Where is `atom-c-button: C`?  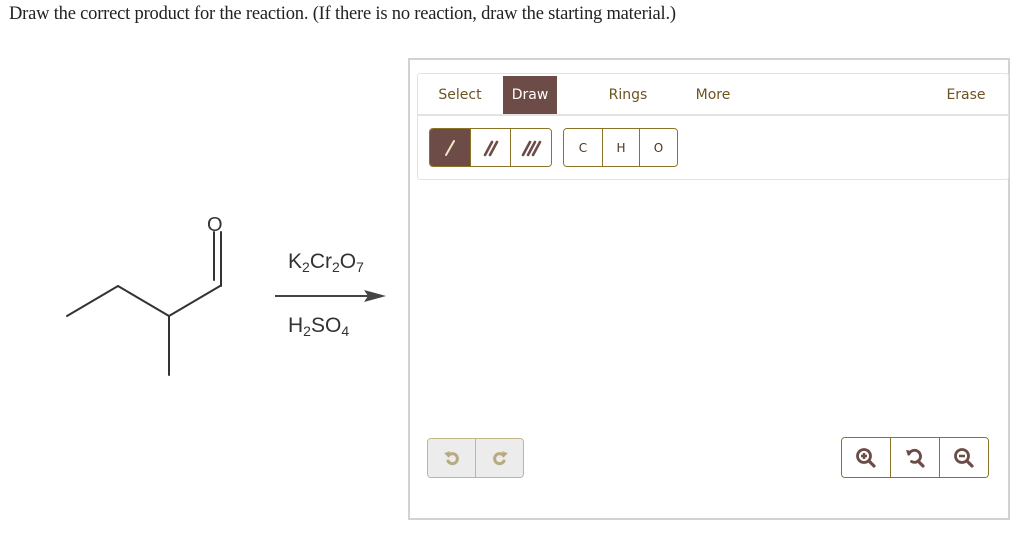 atom-c-button: C is located at coordinates (583, 147).